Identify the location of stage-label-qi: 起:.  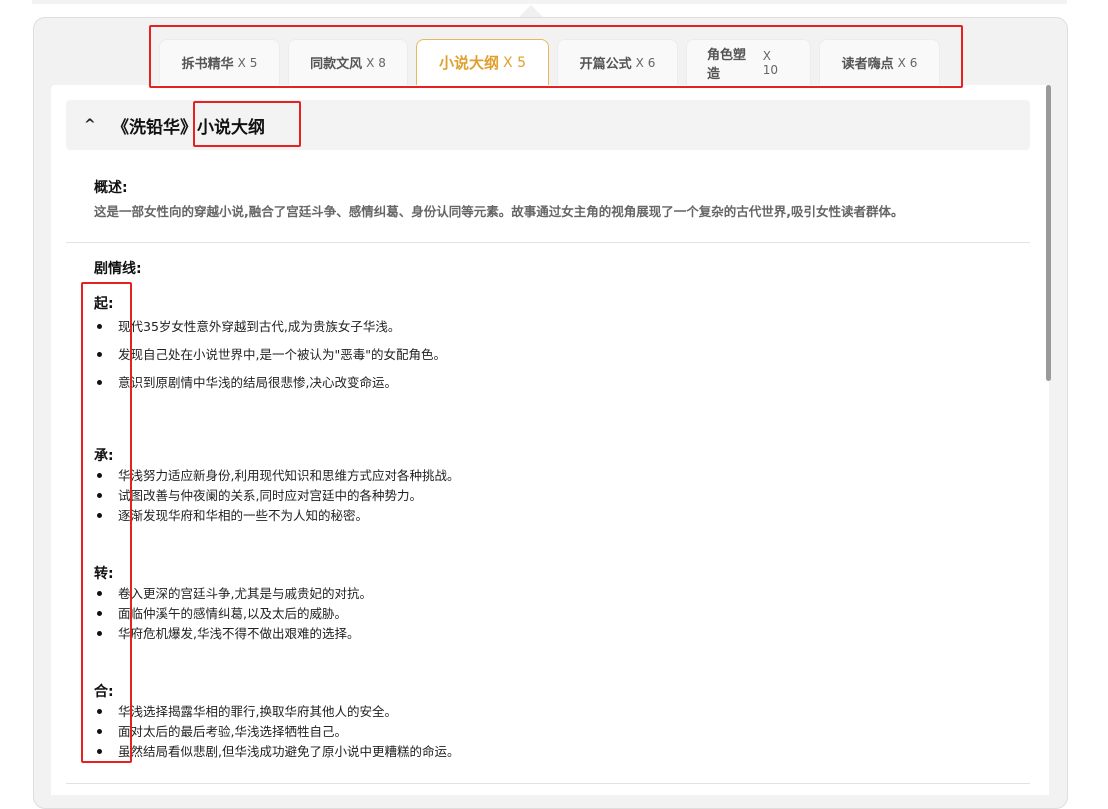
(104, 304).